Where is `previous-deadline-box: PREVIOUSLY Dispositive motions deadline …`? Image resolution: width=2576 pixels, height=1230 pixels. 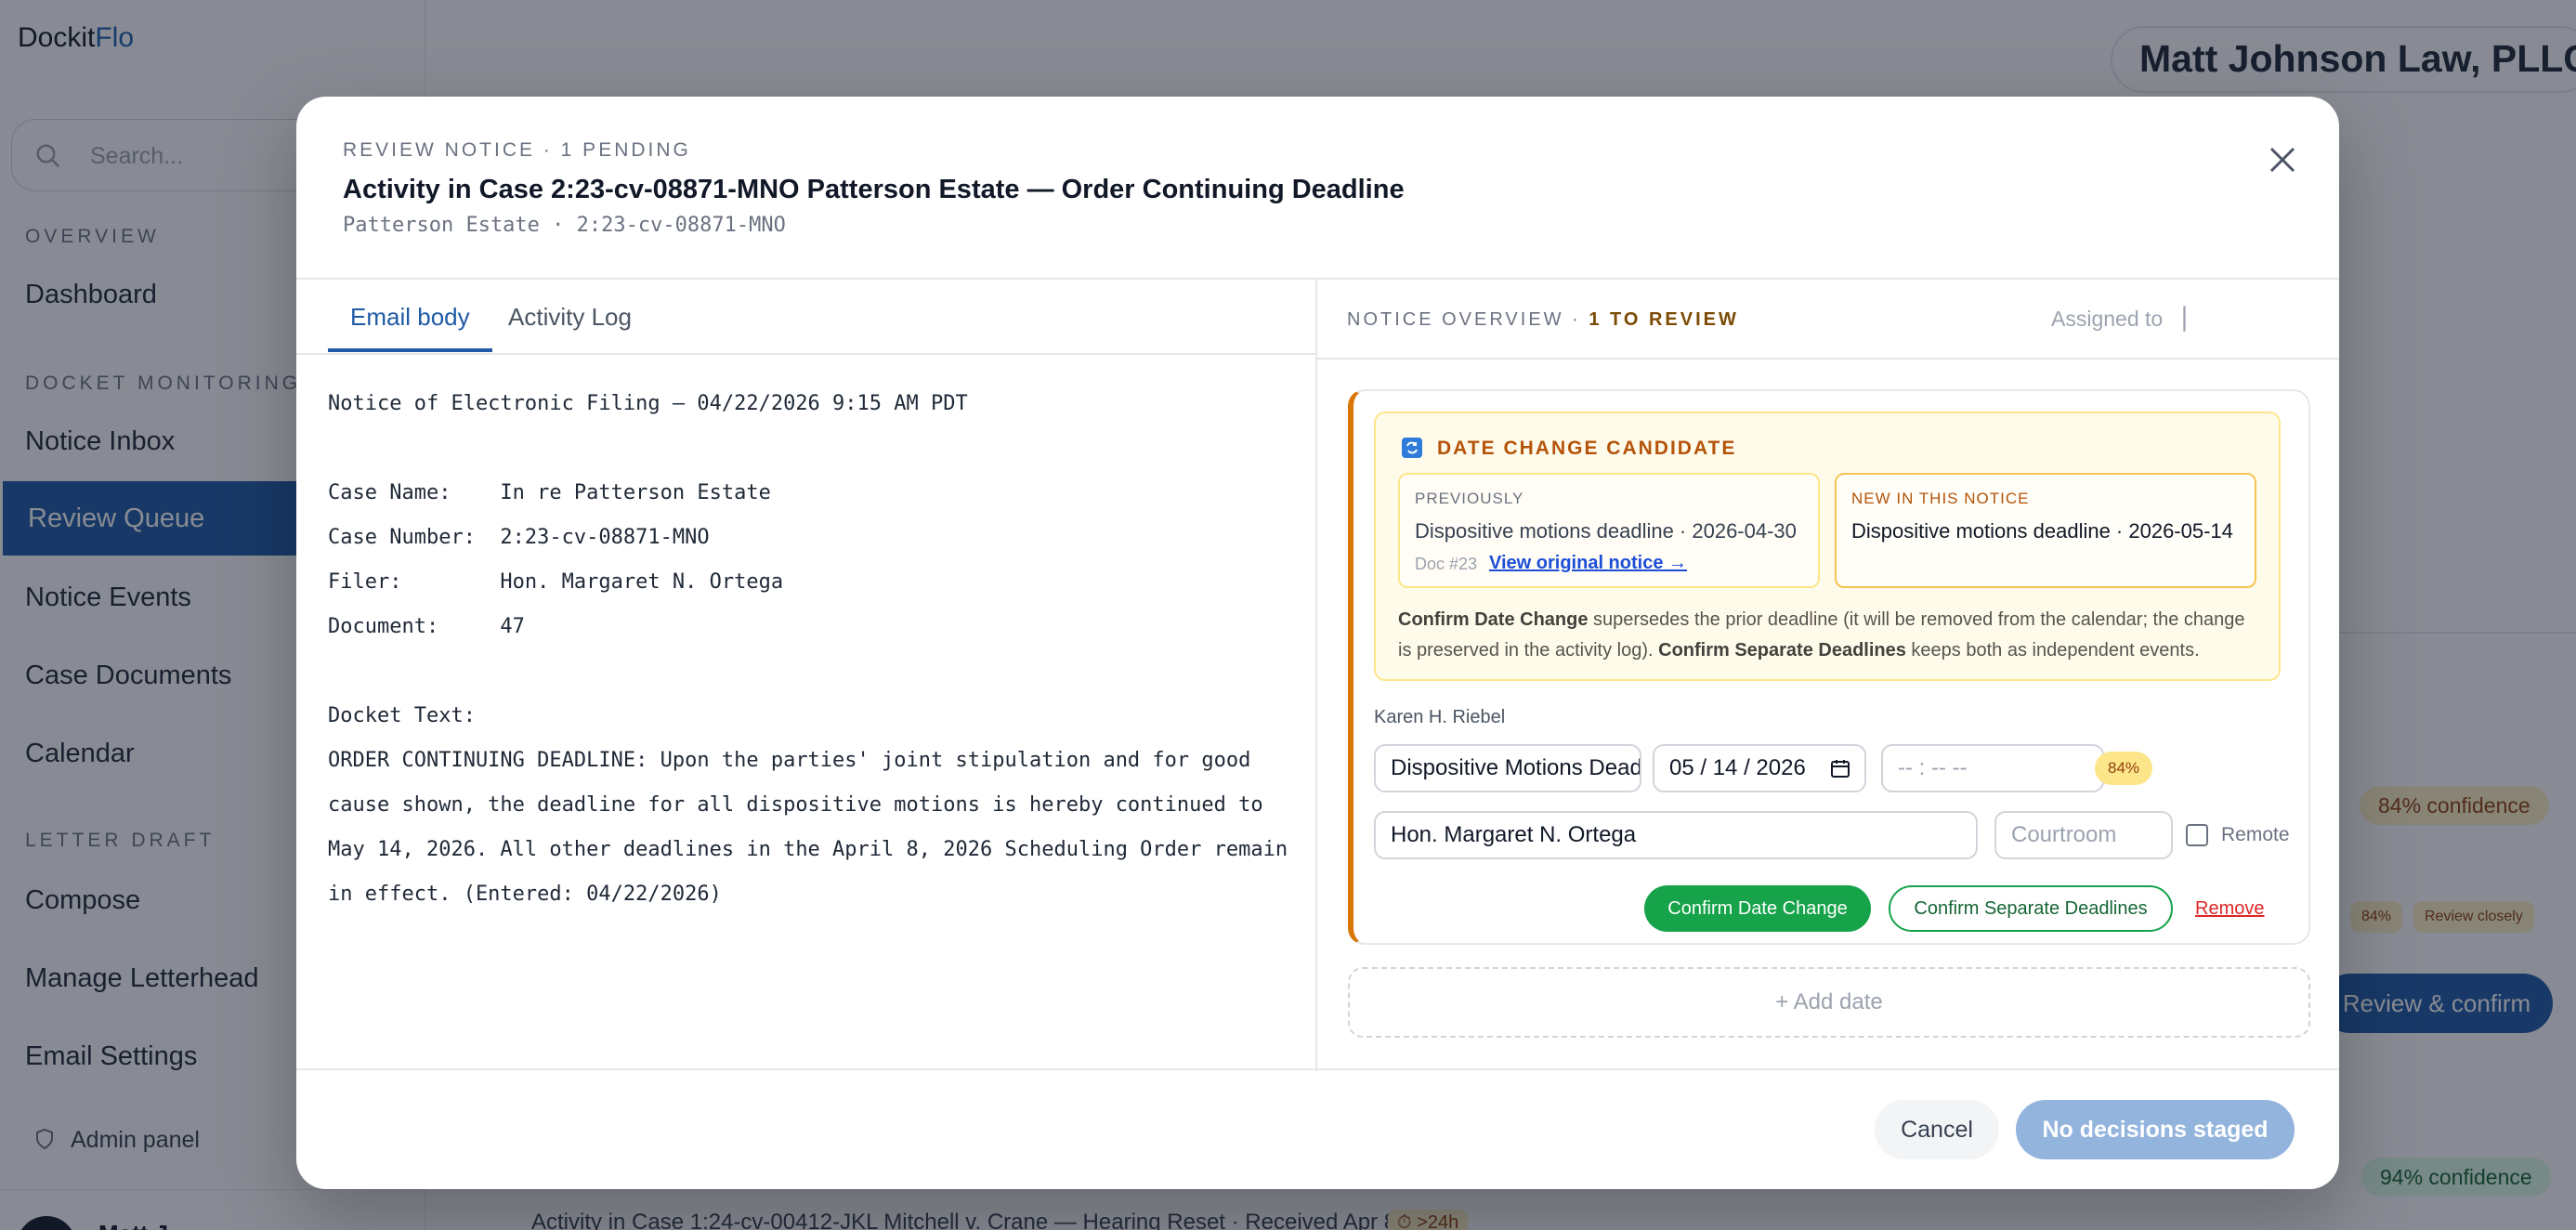
previous-deadline-box: PREVIOUSLY Dispositive motions deadline … is located at coordinates (1609, 530).